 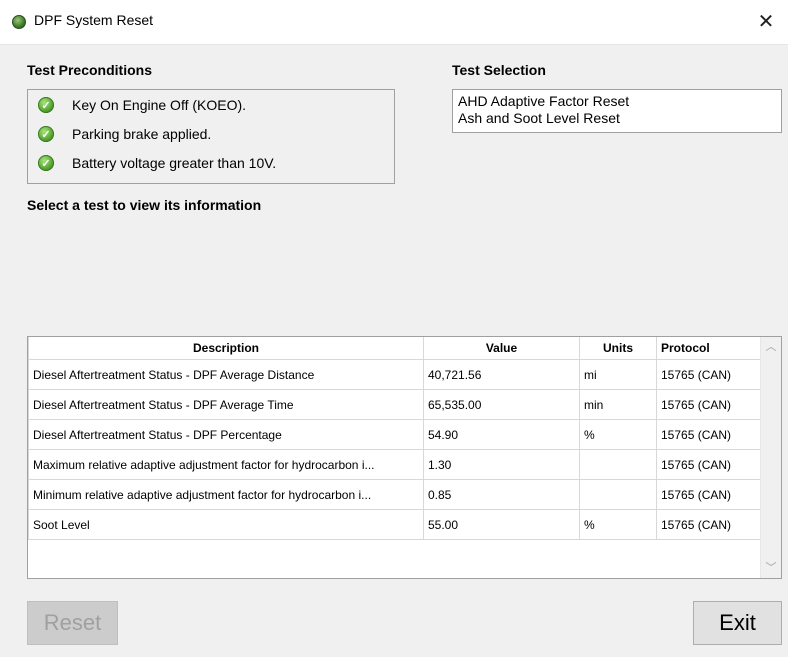 What do you see at coordinates (501, 464) in the screenshot?
I see `cell-value: 1.30` at bounding box center [501, 464].